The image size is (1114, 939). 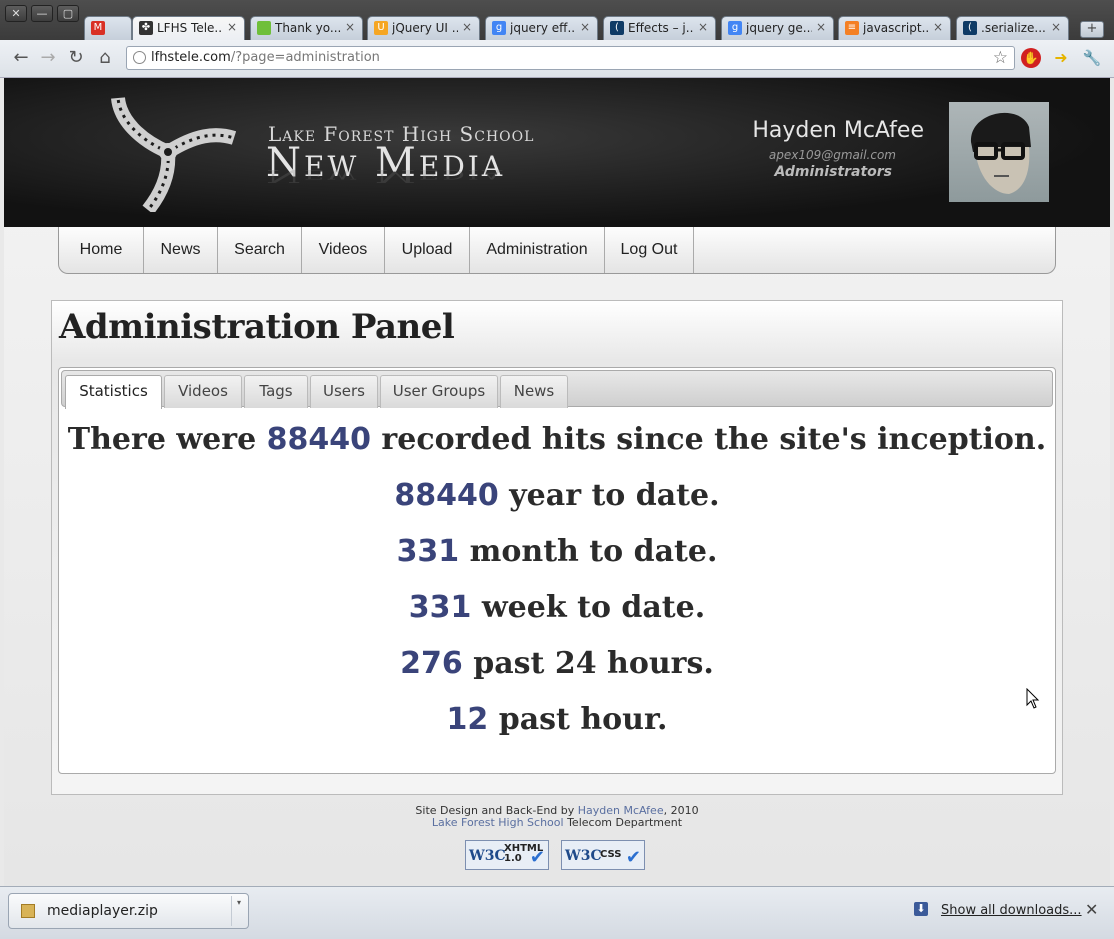 What do you see at coordinates (203, 391) in the screenshot?
I see `tab-videos: Videos` at bounding box center [203, 391].